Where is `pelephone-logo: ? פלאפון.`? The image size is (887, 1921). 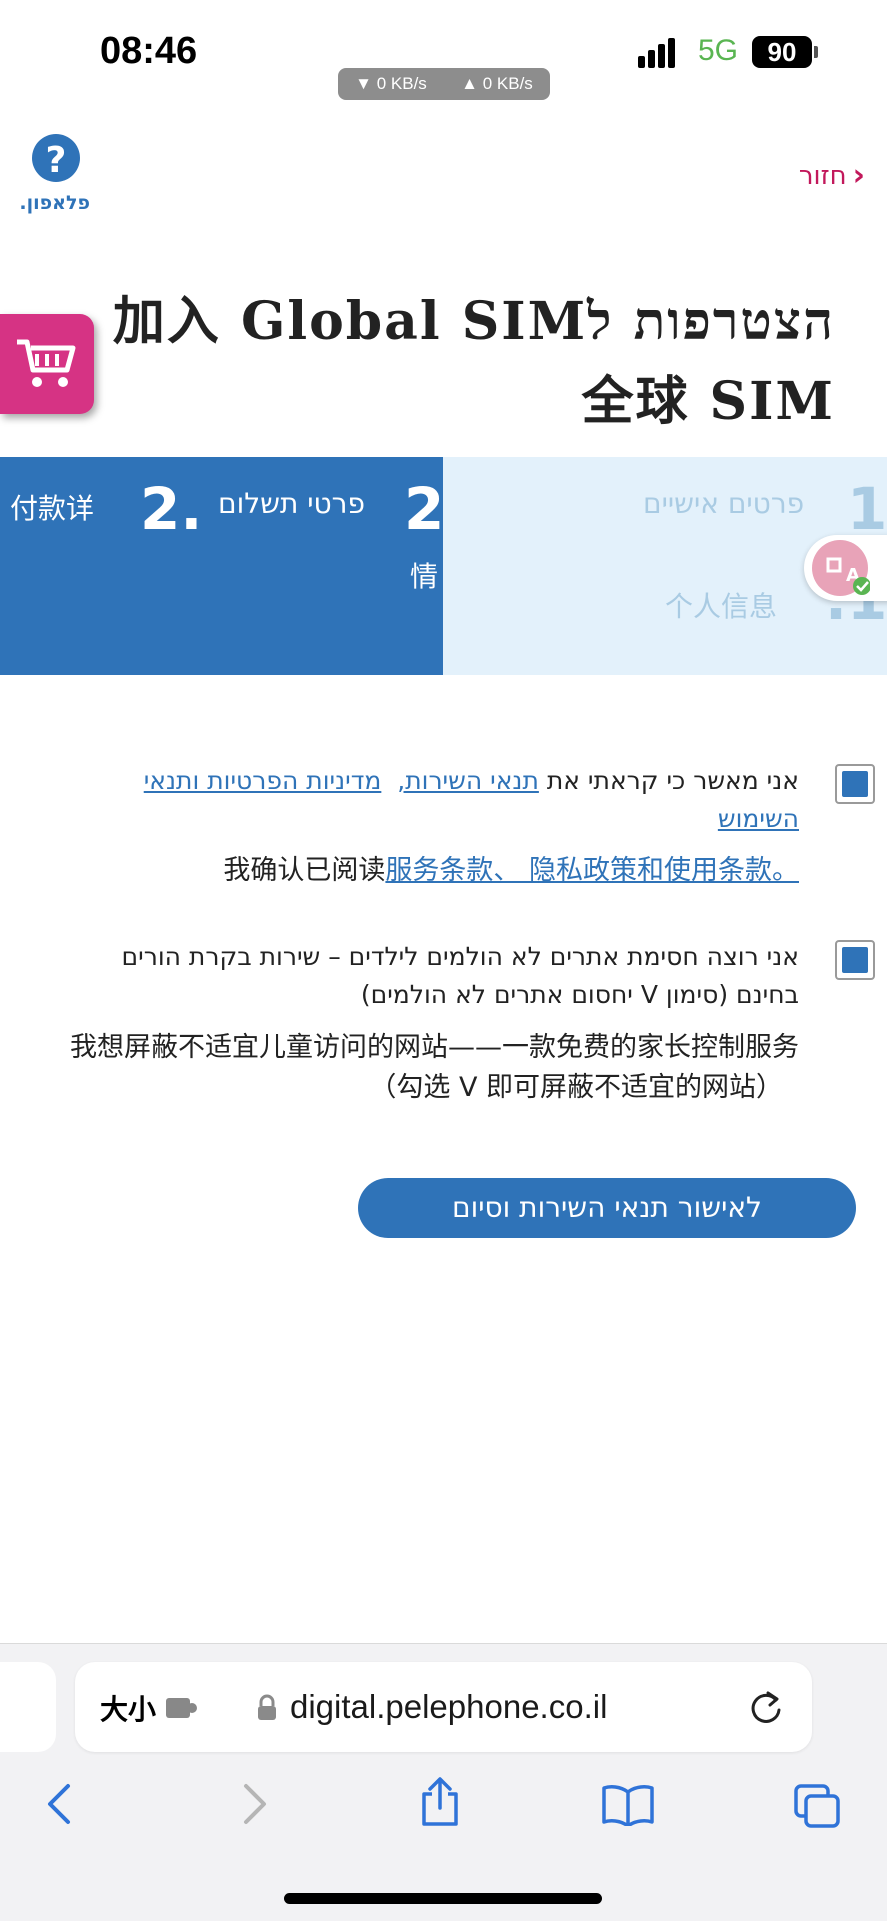
pelephone-logo: ? פלאפון. is located at coordinates (54, 173).